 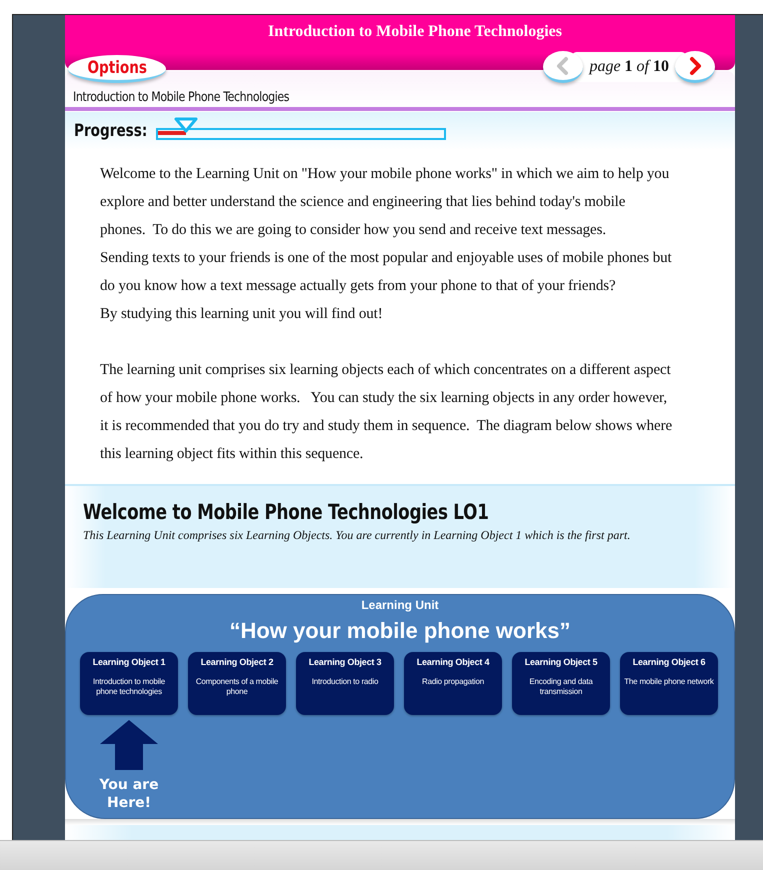 I want to click on object-topic: Components of a mobile phone, so click(x=237, y=687).